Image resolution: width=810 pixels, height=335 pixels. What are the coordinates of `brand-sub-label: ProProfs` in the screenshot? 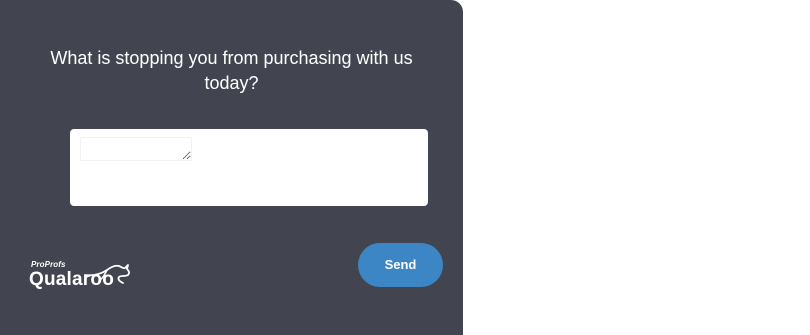 It's located at (48, 264).